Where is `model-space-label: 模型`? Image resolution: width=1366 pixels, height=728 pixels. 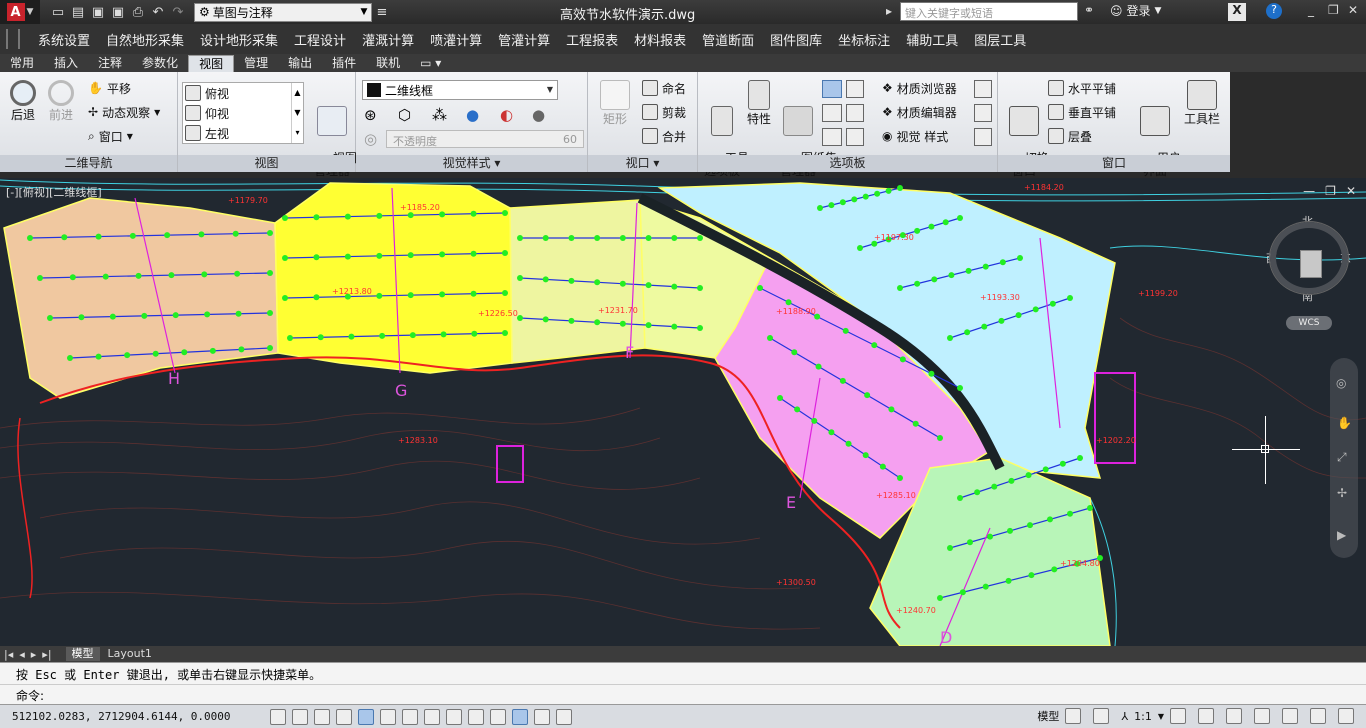 model-space-label: 模型 is located at coordinates (1048, 716).